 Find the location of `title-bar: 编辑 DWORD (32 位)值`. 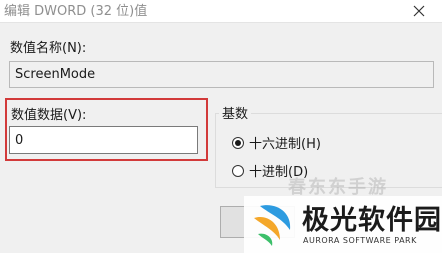

title-bar: 编辑 DWORD (32 位)值 is located at coordinates (221, 11).